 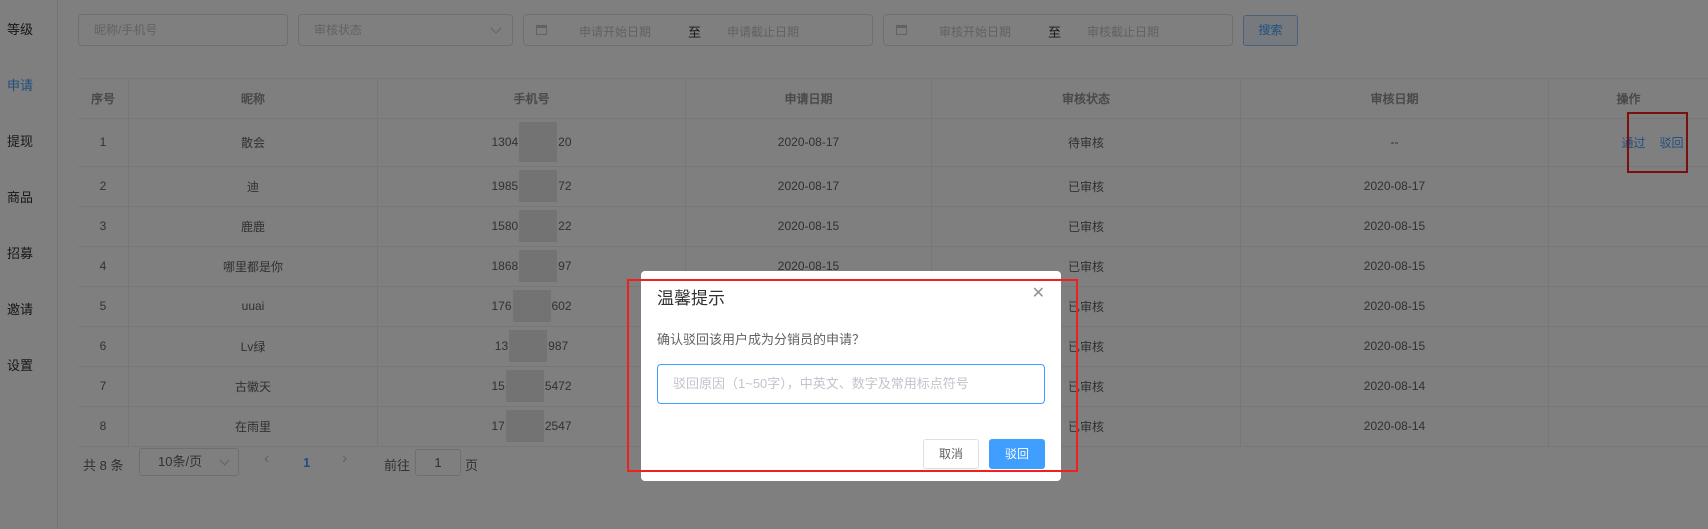 What do you see at coordinates (852, 375) in the screenshot?
I see `highlight-dialog` at bounding box center [852, 375].